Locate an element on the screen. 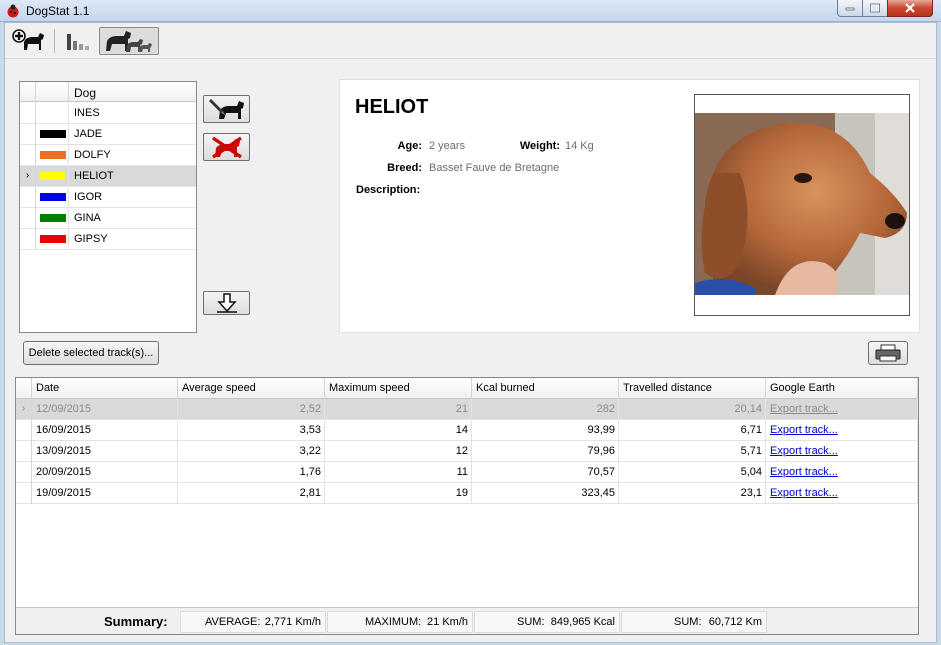 This screenshot has width=941, height=645. kcal-cell: 282 is located at coordinates (545, 409).